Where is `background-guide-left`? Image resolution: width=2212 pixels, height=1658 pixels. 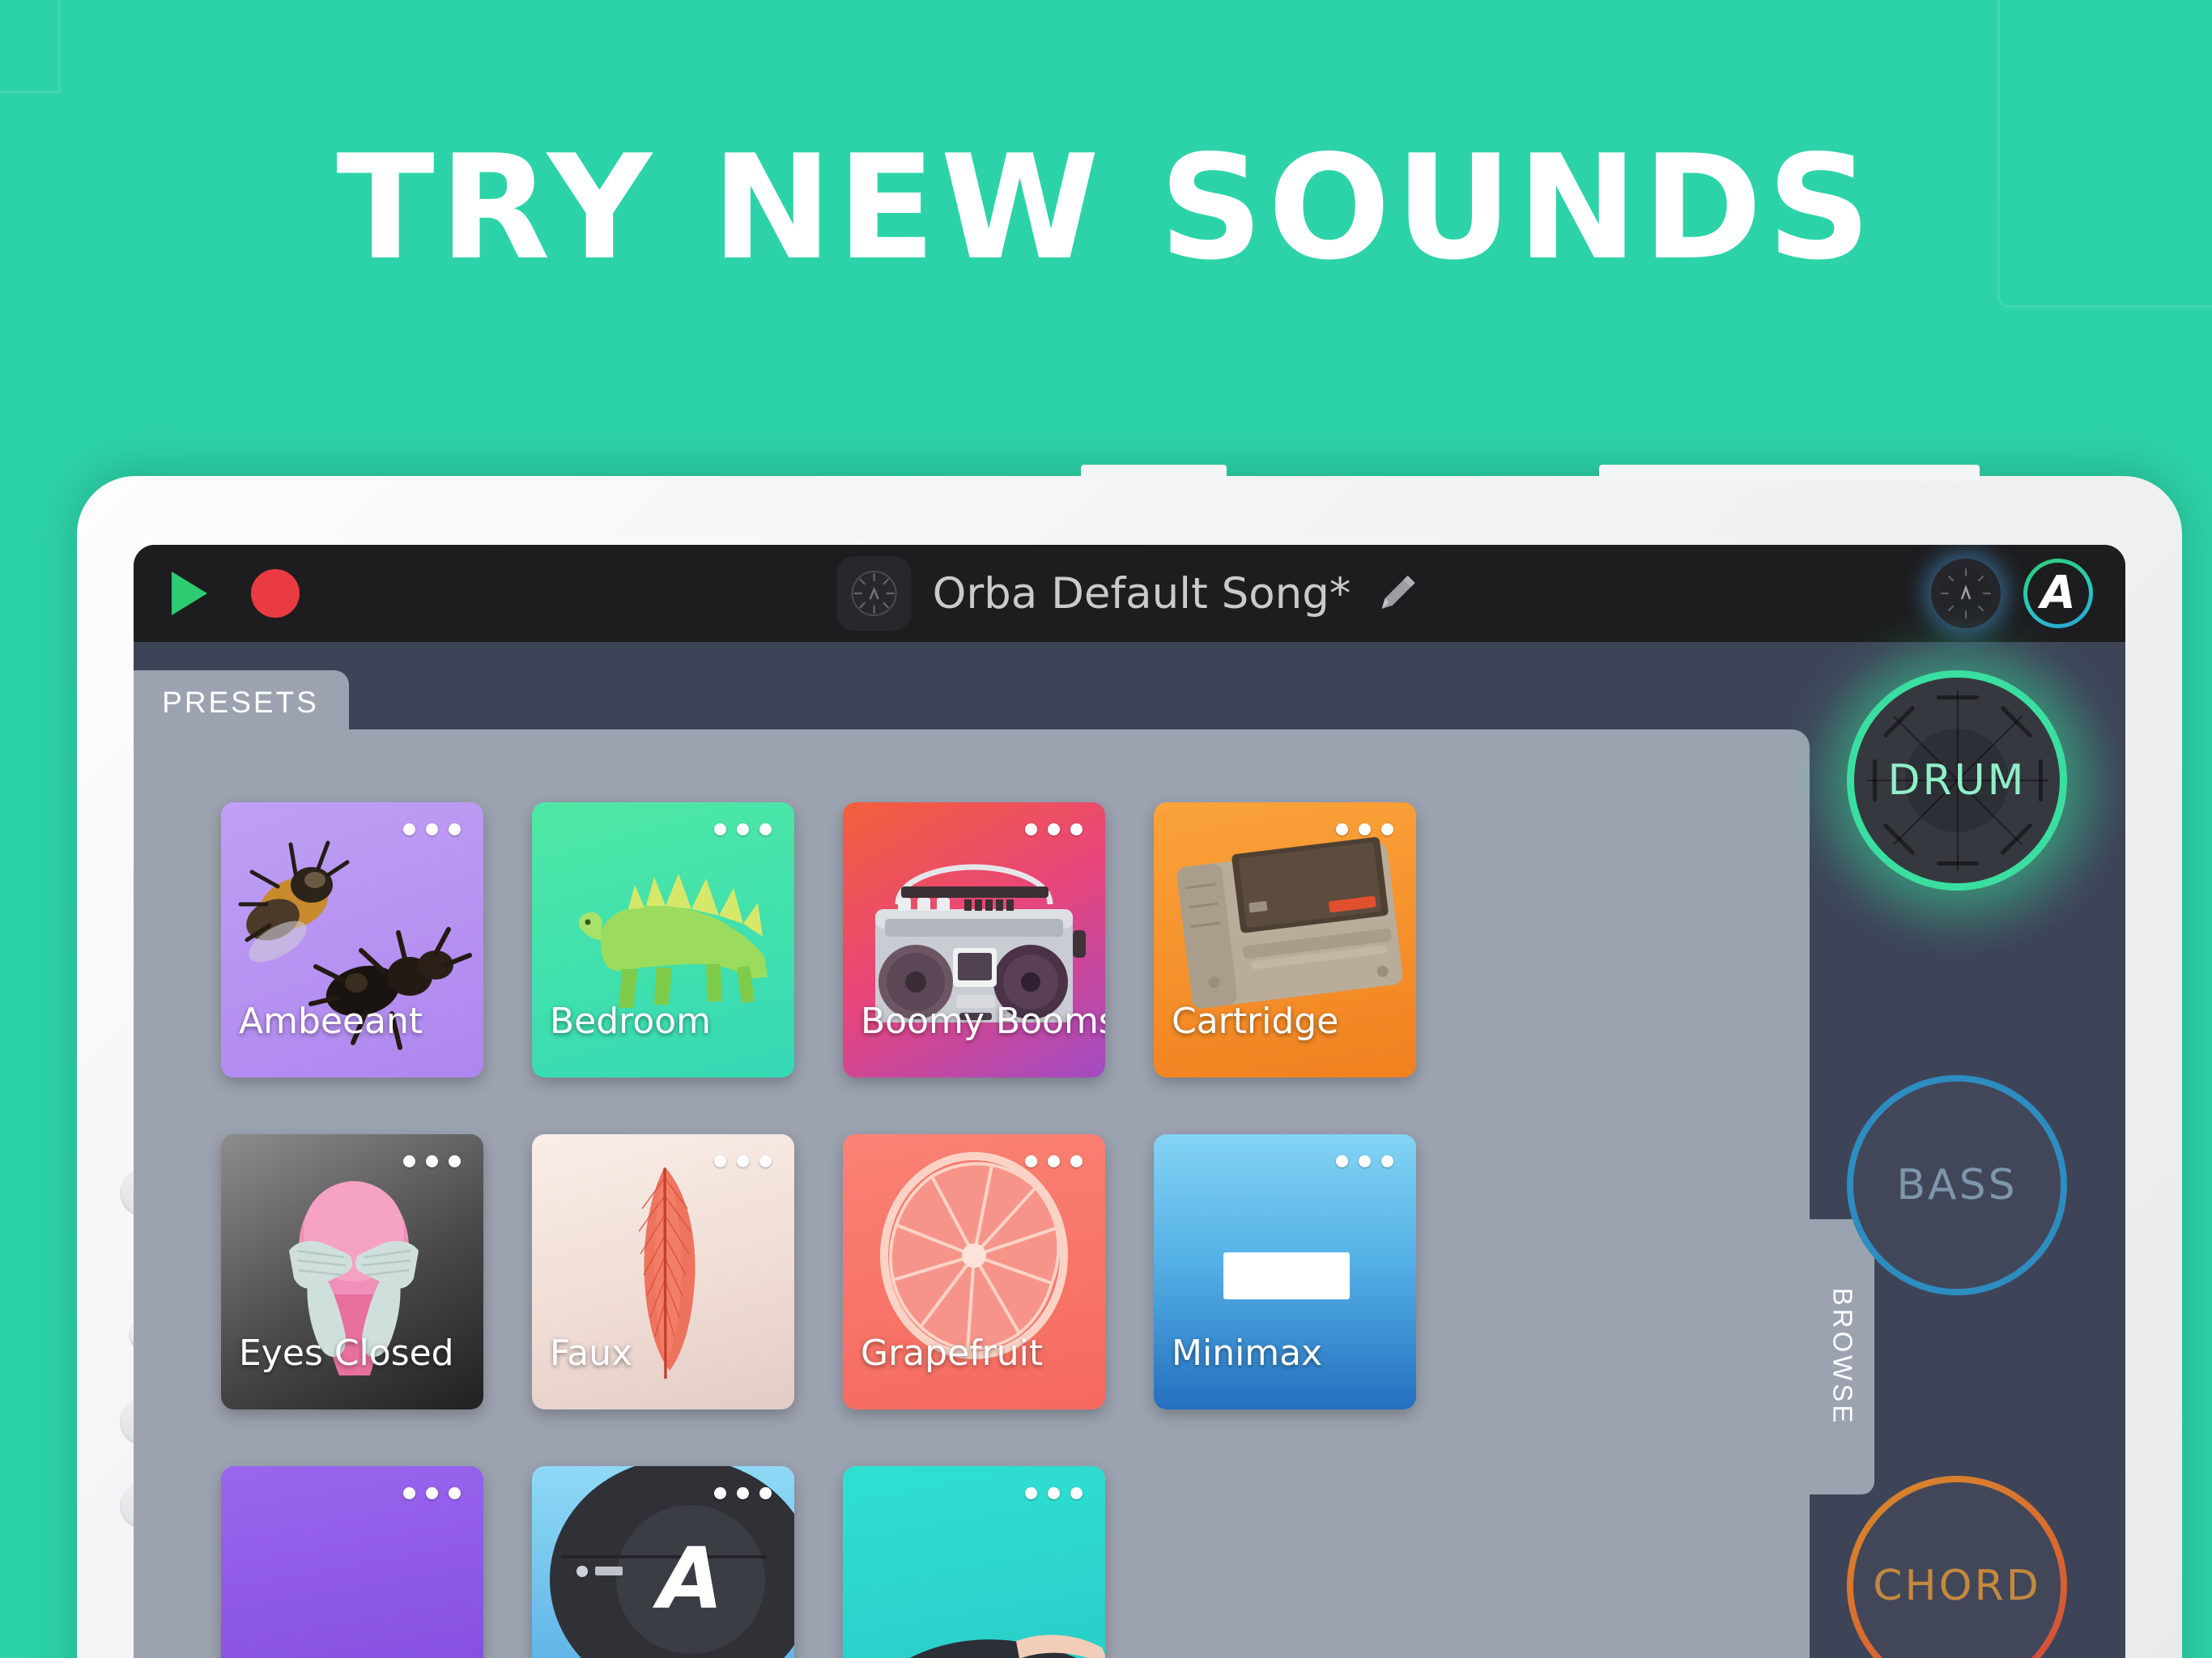
background-guide-left is located at coordinates (31, 46).